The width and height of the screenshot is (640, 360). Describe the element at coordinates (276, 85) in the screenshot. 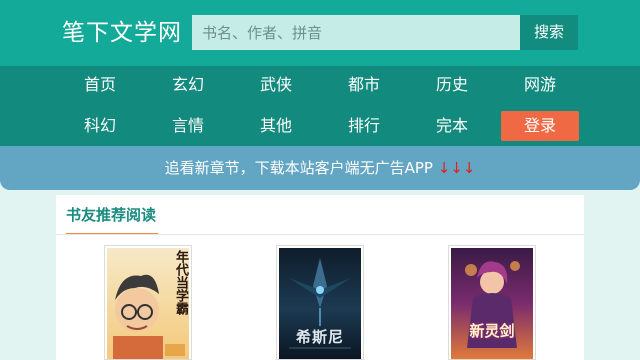

I see `nav-item-wuxia: 武侠` at that location.